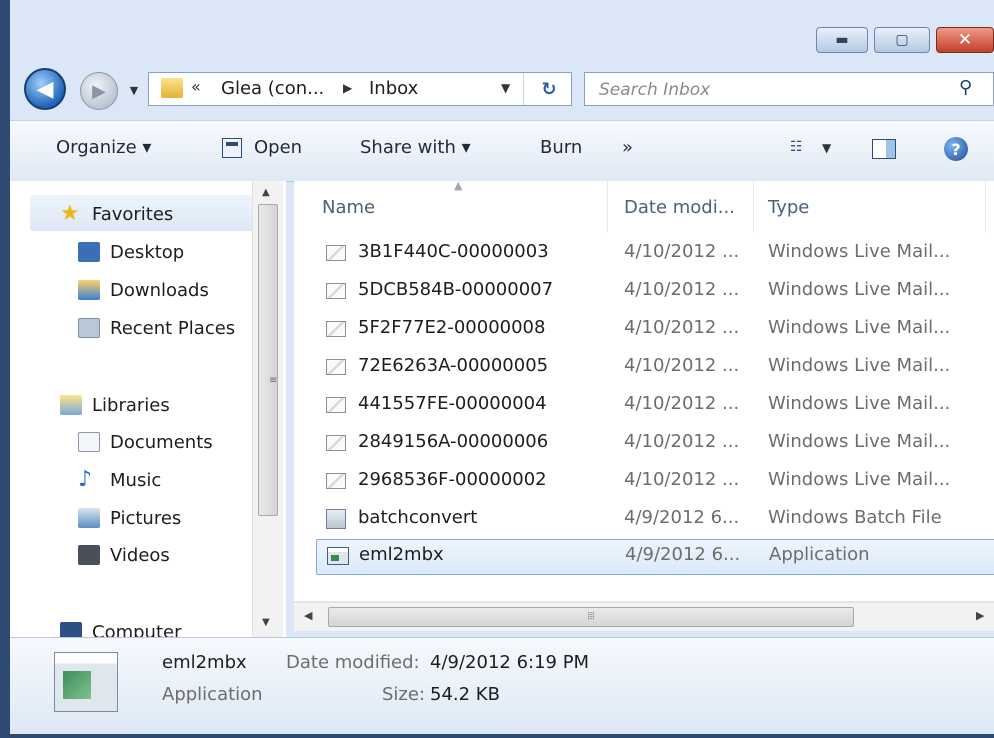 The image size is (994, 738). I want to click on open-button: Open, so click(278, 147).